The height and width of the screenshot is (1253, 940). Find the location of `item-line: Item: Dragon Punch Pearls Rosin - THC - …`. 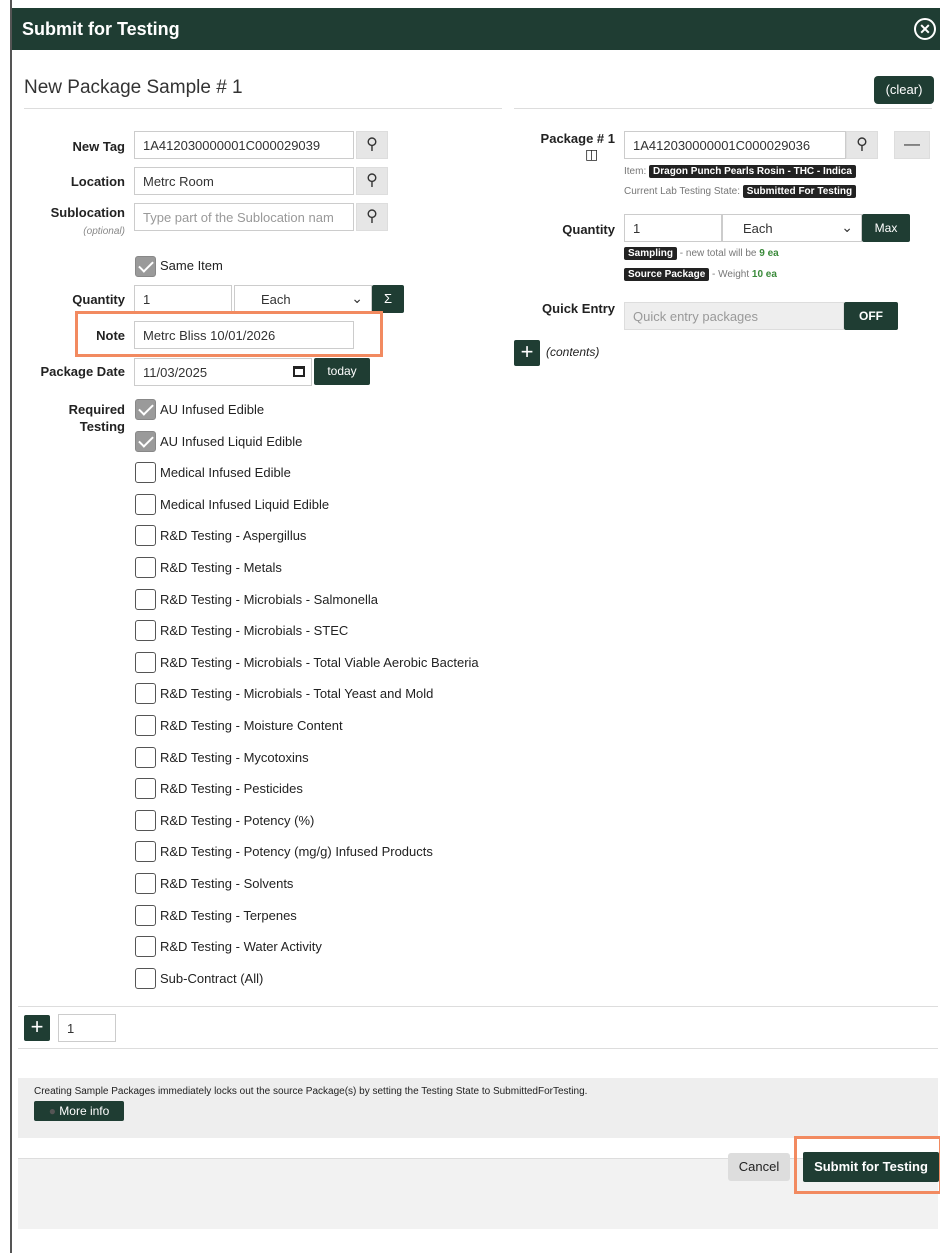

item-line: Item: Dragon Punch Pearls Rosin - THC - … is located at coordinates (740, 171).